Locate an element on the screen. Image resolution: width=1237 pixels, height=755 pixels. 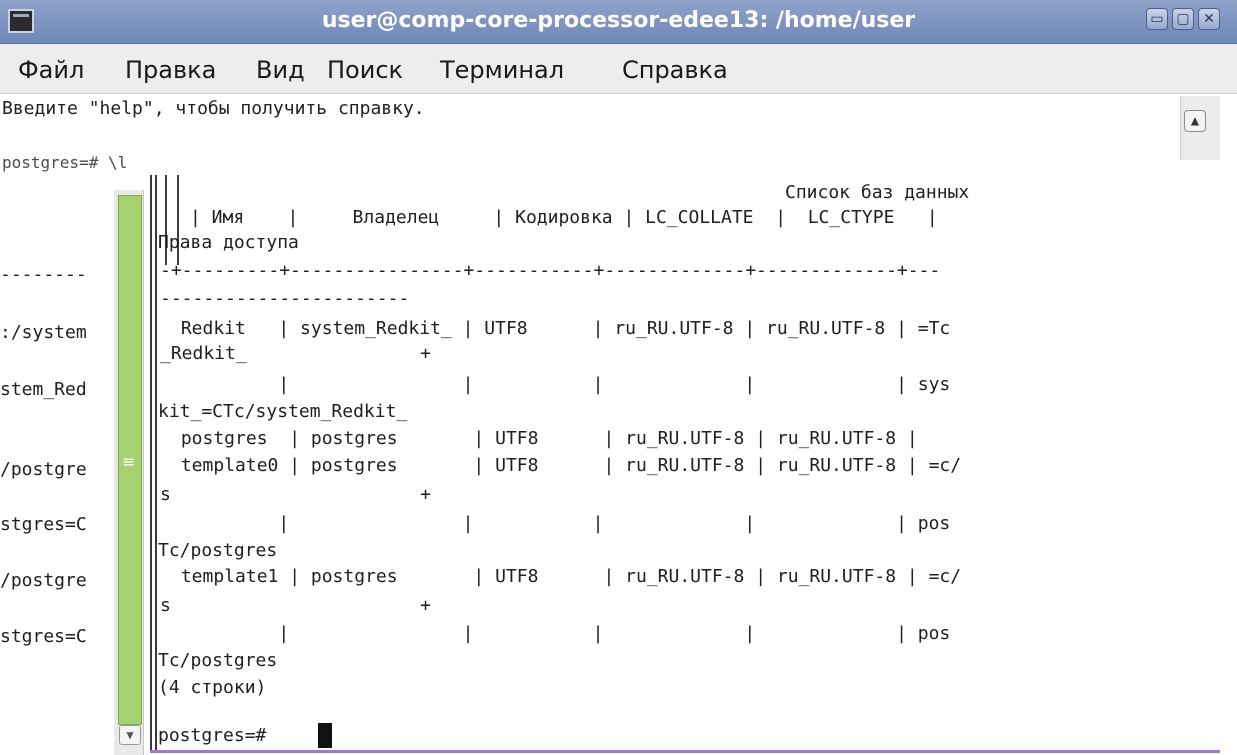
scroll-up-icon: ▲ is located at coordinates (1195, 121).